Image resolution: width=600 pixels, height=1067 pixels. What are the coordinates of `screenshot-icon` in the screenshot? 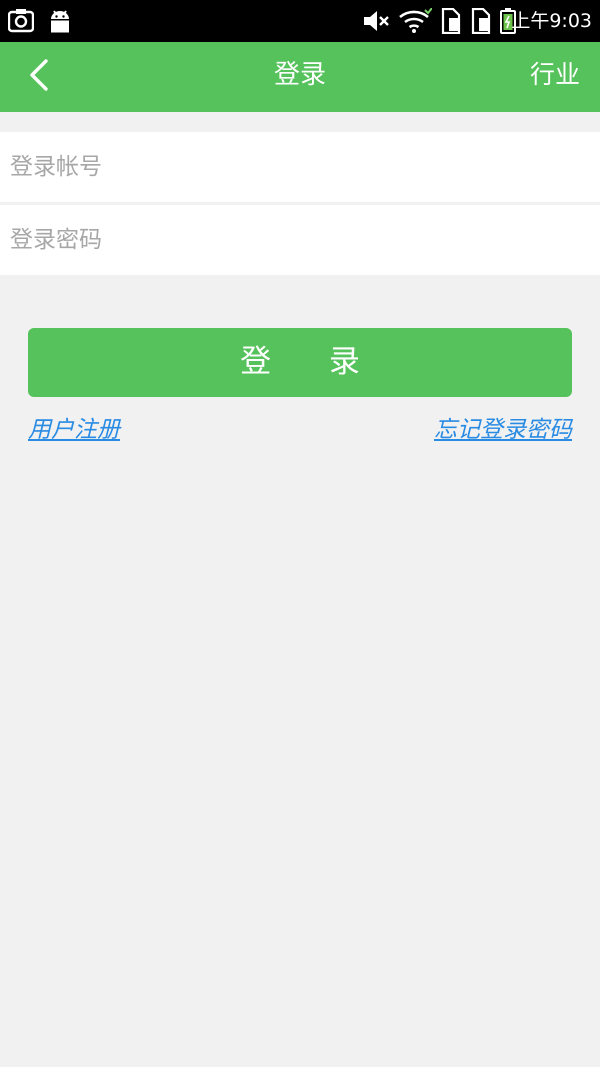 It's located at (21, 21).